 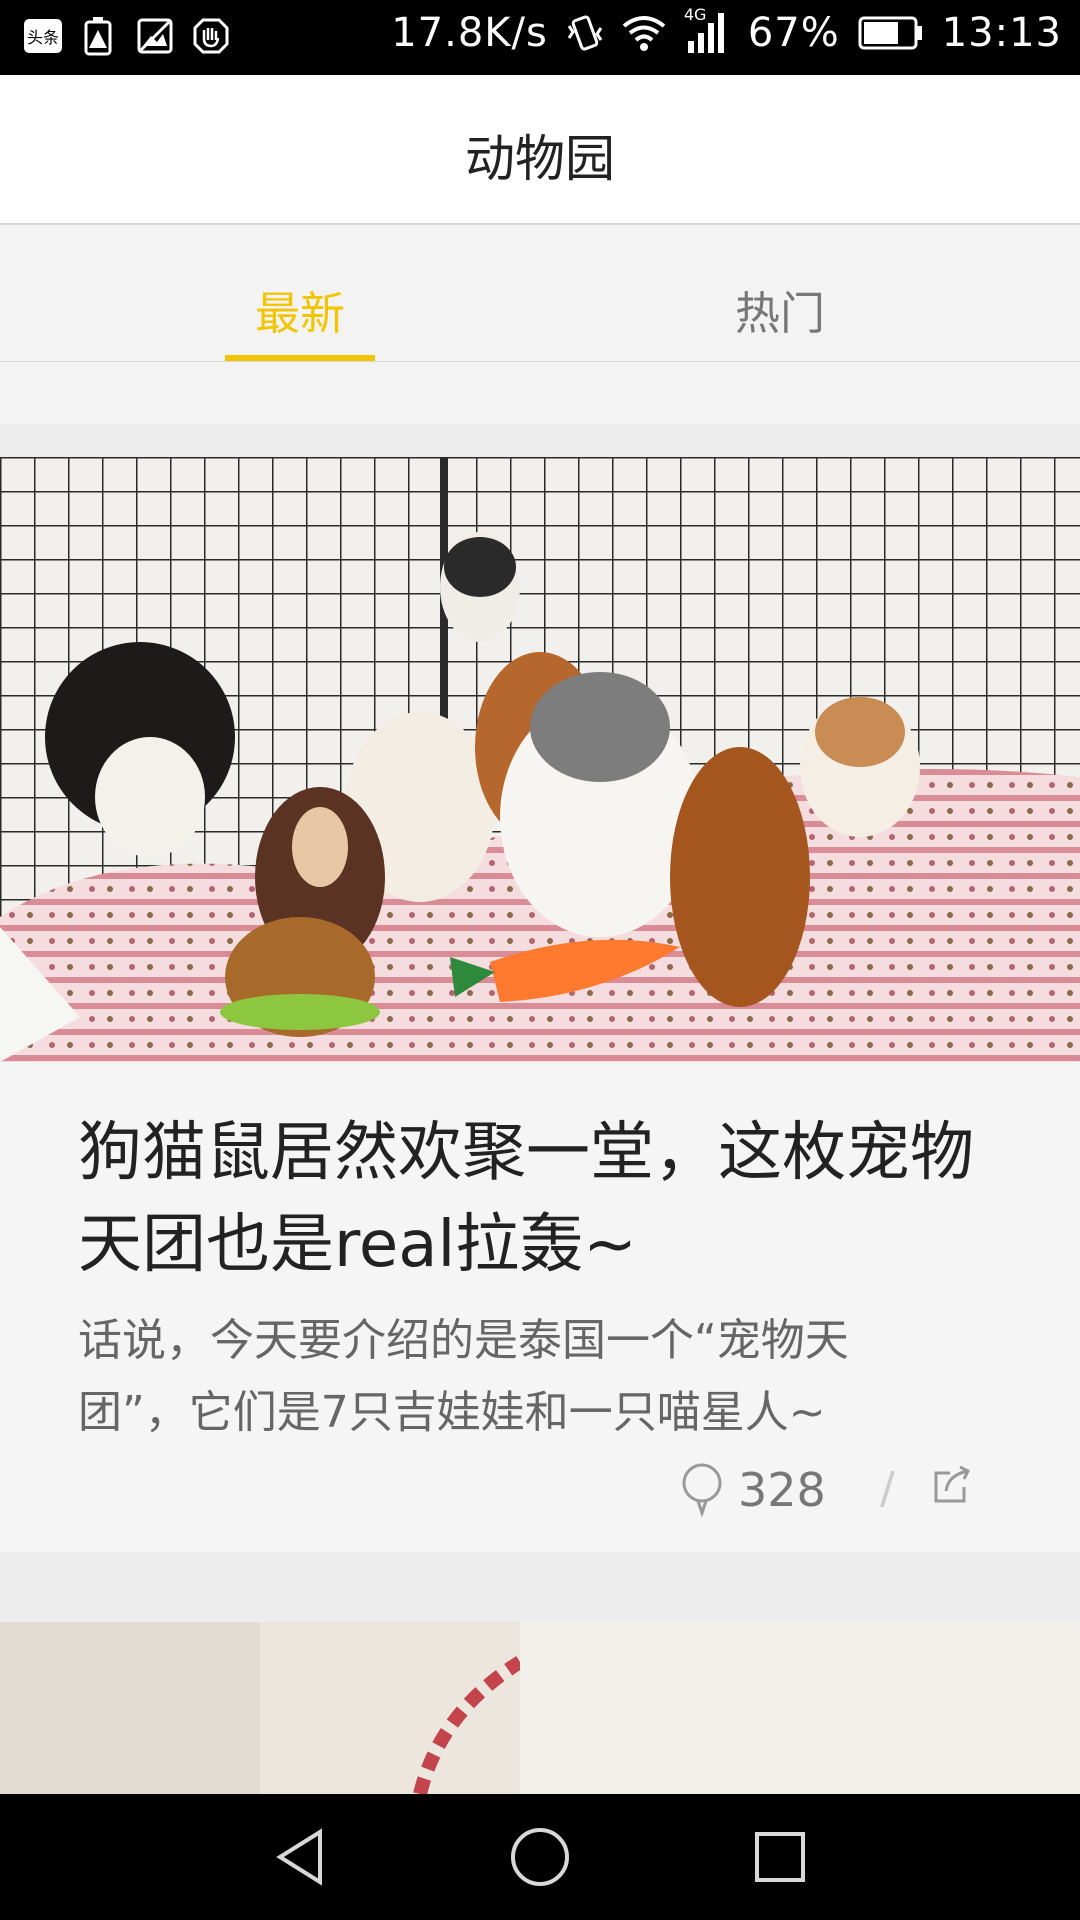 I want to click on hand-icon, so click(x=211, y=36).